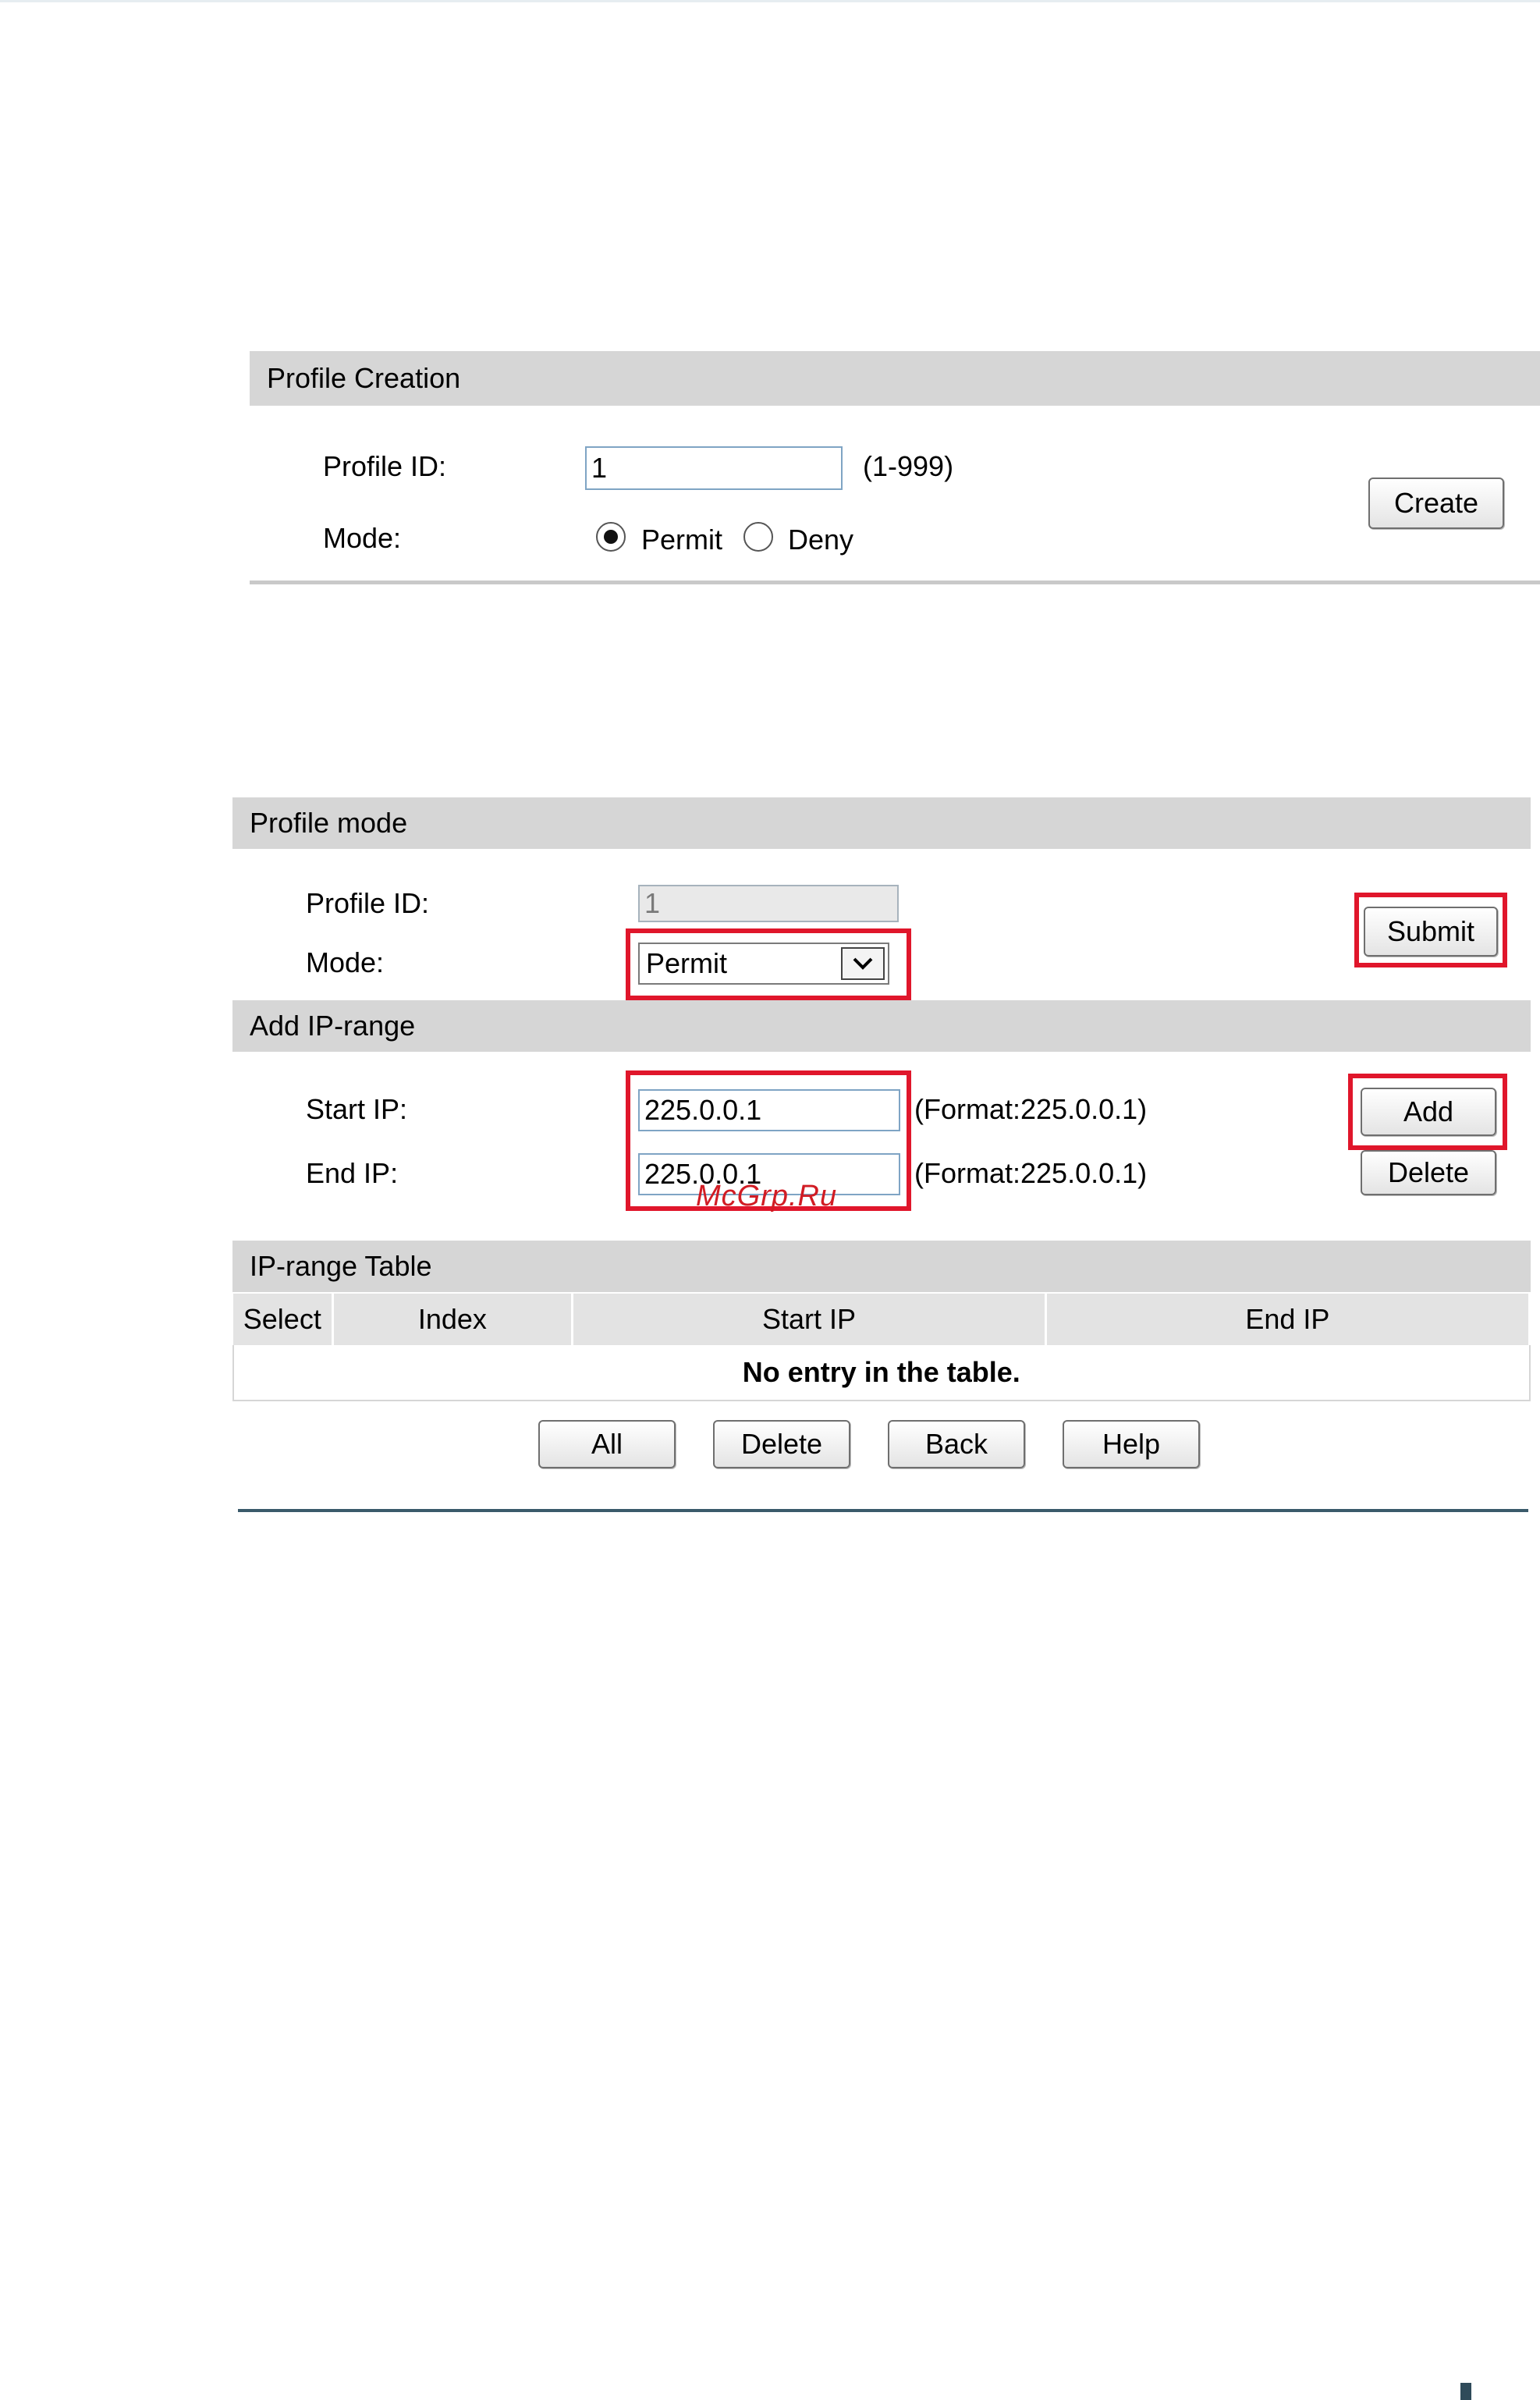 Image resolution: width=1540 pixels, height=2400 pixels. What do you see at coordinates (881, 1266) in the screenshot?
I see `ip-range-table-header: IP-range Table` at bounding box center [881, 1266].